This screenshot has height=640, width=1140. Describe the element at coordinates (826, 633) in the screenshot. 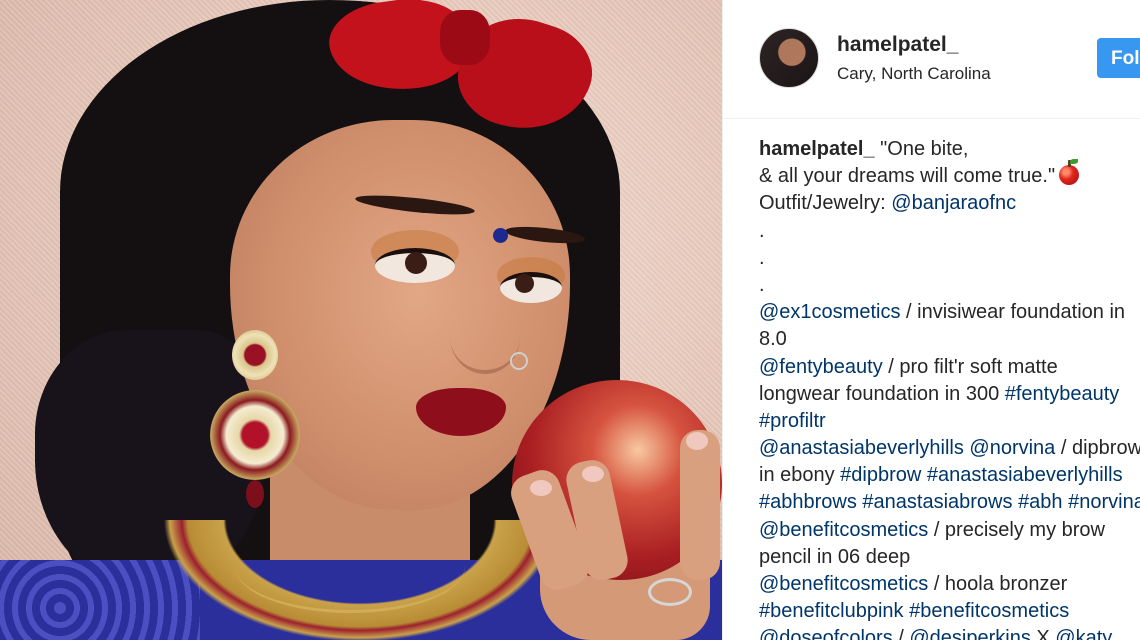

I see `mention-link: @doseofcolors` at that location.